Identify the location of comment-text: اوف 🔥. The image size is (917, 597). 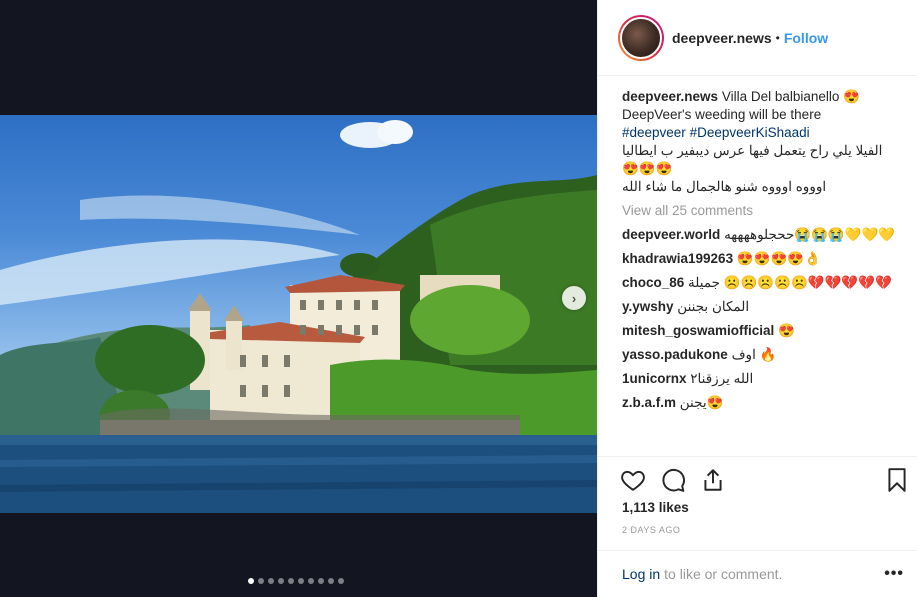
(754, 354).